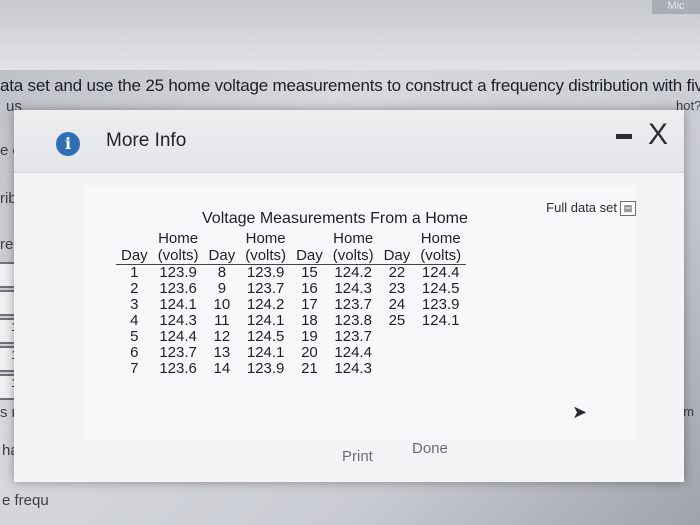 The width and height of the screenshot is (700, 525). What do you see at coordinates (222, 288) in the screenshot?
I see `table-cell: 9` at bounding box center [222, 288].